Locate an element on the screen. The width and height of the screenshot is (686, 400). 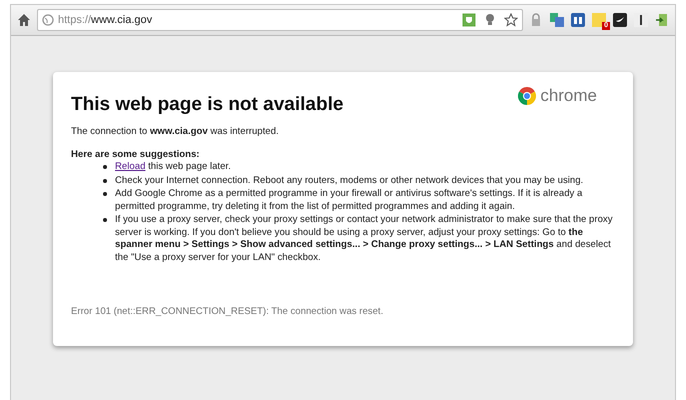
download-icon is located at coordinates (662, 20).